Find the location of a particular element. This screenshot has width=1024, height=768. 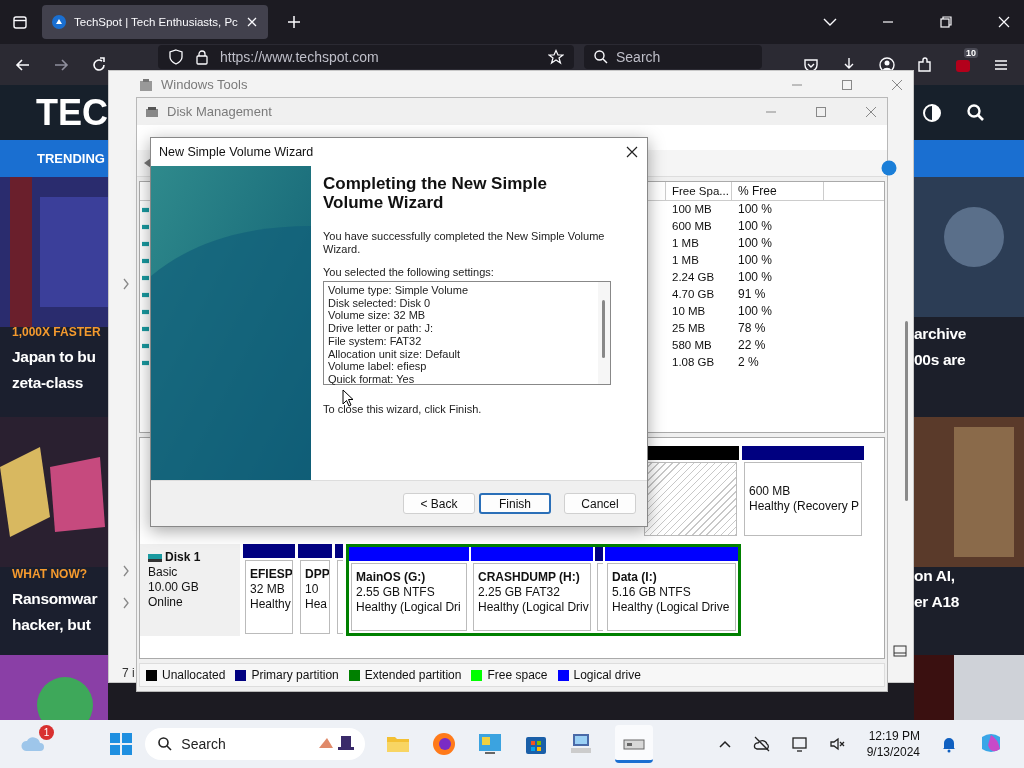

speaker-muted-icon is located at coordinates (837, 744).